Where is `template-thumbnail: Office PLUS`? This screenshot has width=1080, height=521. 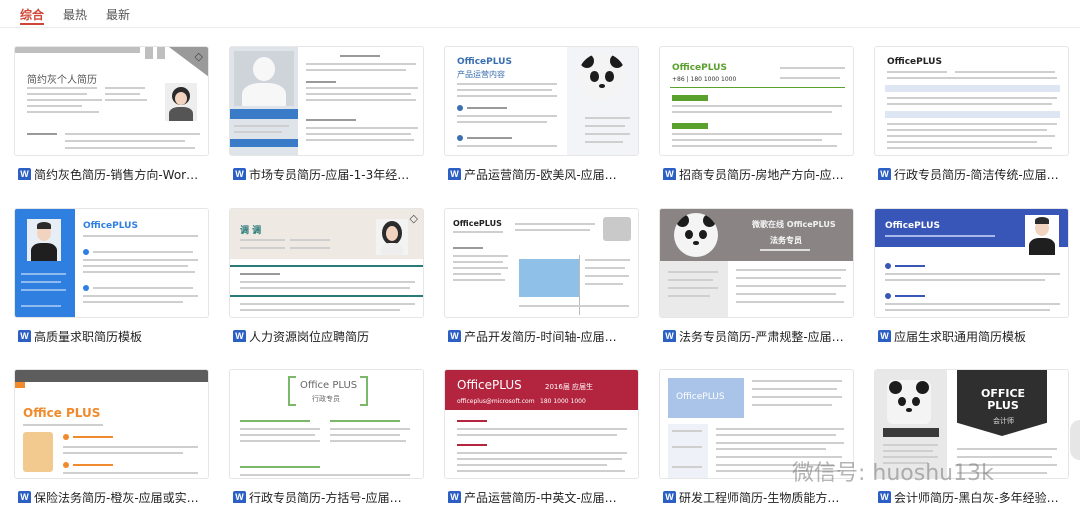 template-thumbnail: Office PLUS is located at coordinates (111, 424).